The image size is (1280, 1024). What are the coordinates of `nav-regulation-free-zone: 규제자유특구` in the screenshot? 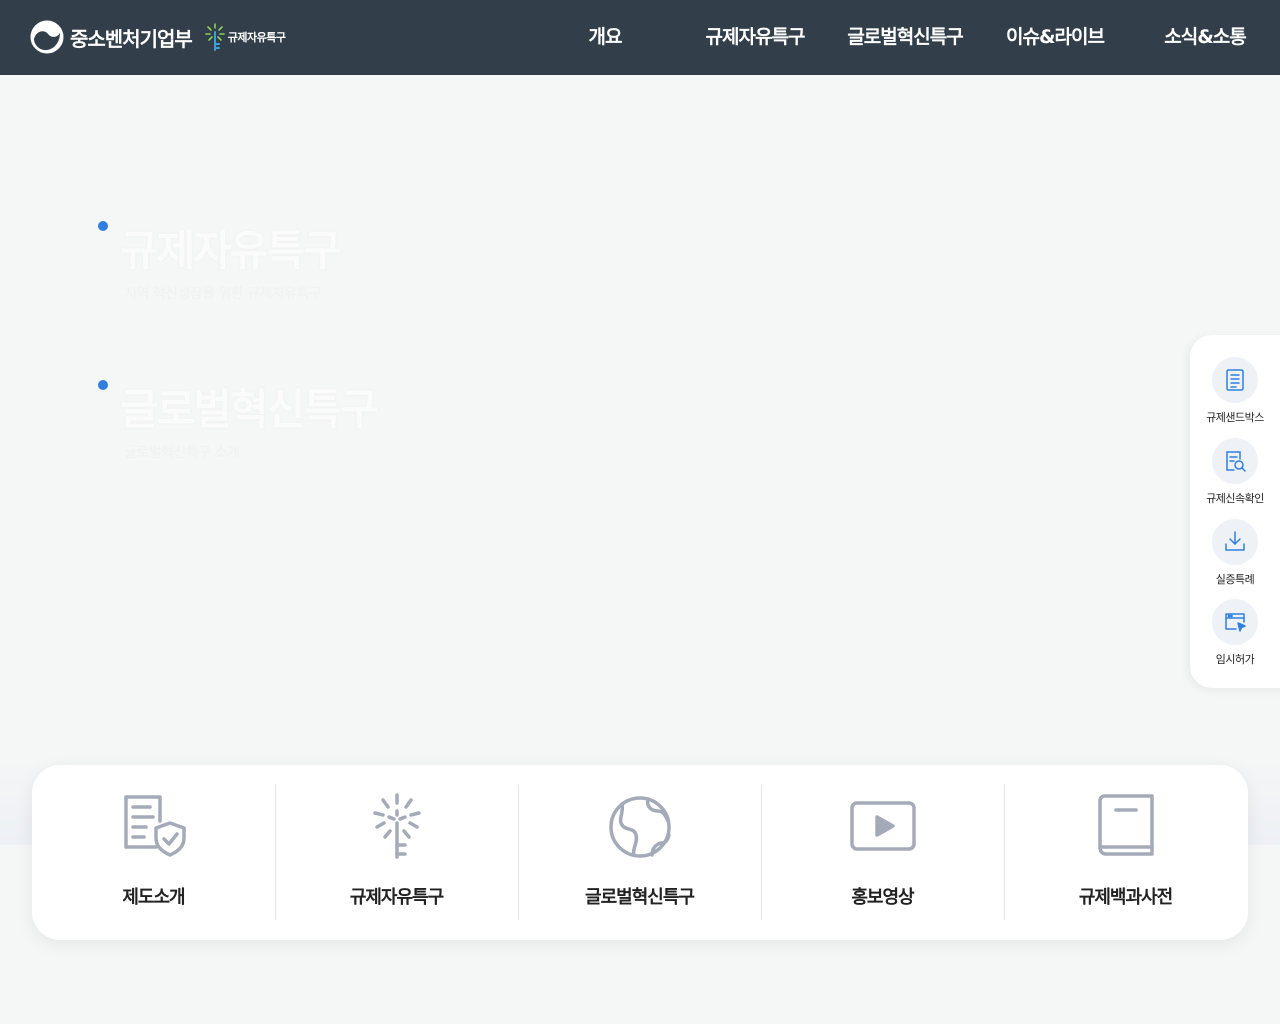 It's located at (756, 35).